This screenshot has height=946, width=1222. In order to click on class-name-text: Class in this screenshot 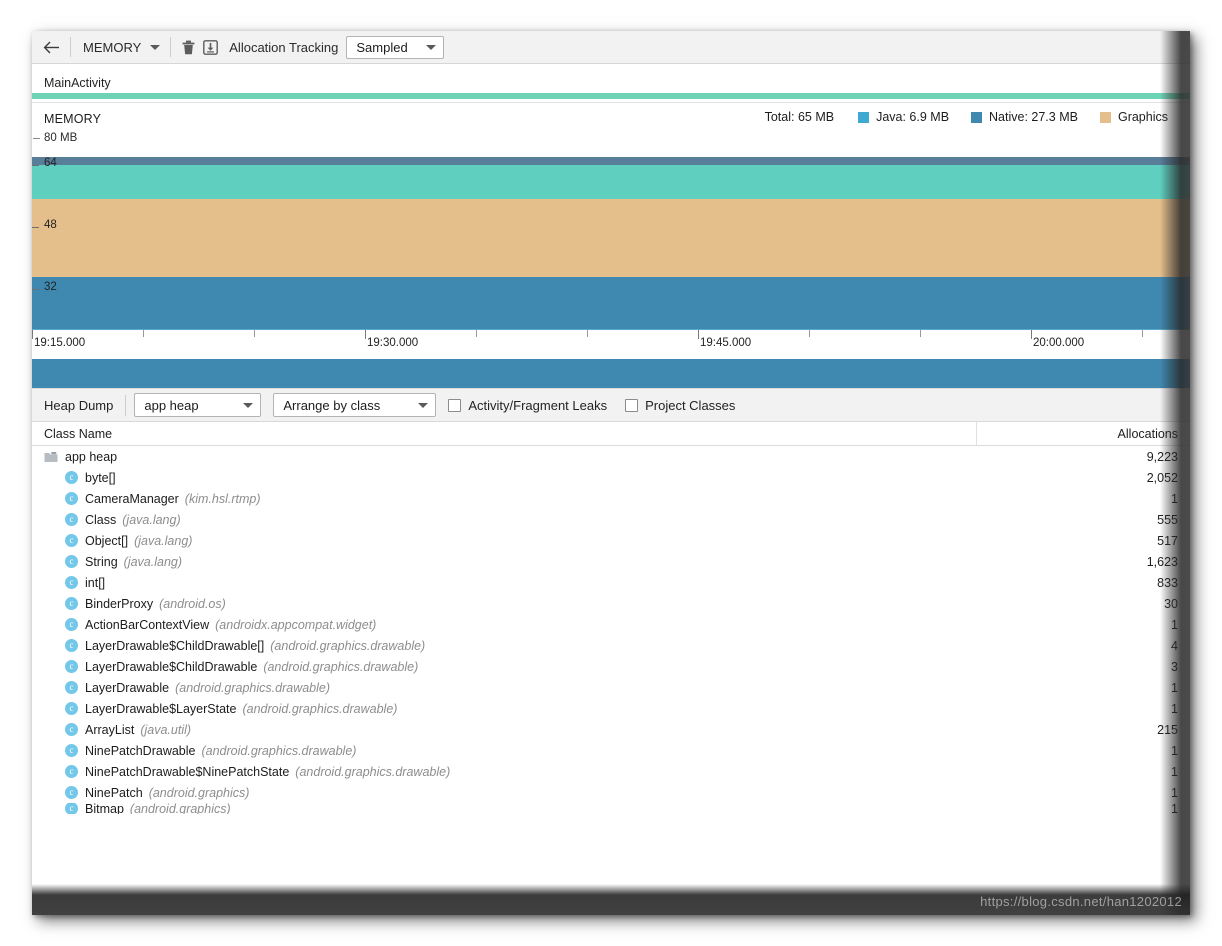, I will do `click(101, 519)`.